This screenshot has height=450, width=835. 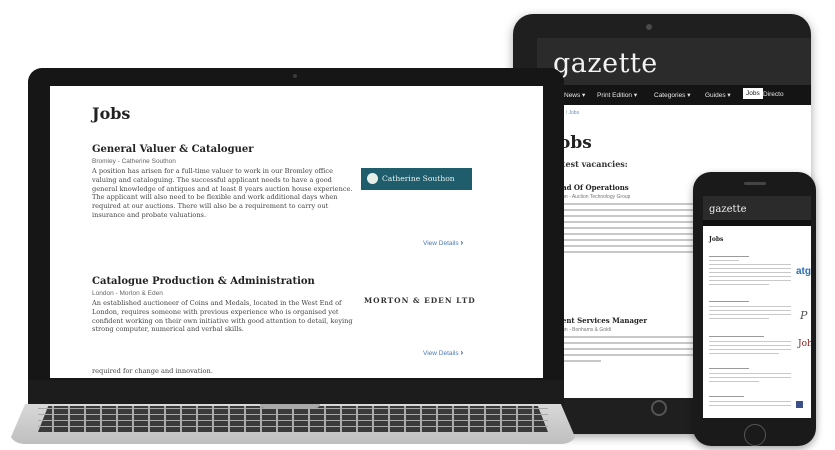 I want to click on nav-item-guides: Guides ▾, so click(x=718, y=95).